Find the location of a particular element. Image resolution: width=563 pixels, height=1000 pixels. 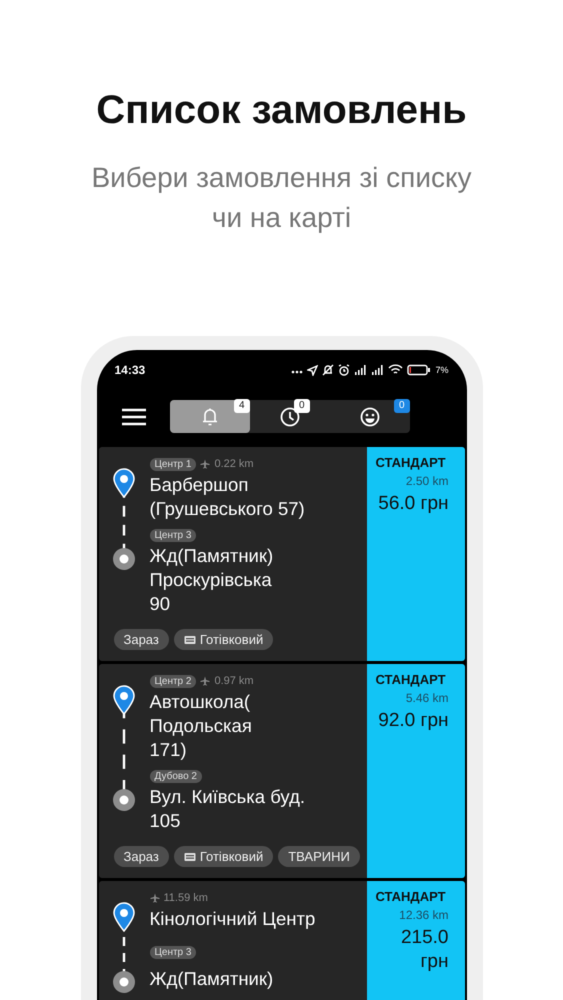

tag-chip: ТВАРИНИ is located at coordinates (319, 856).